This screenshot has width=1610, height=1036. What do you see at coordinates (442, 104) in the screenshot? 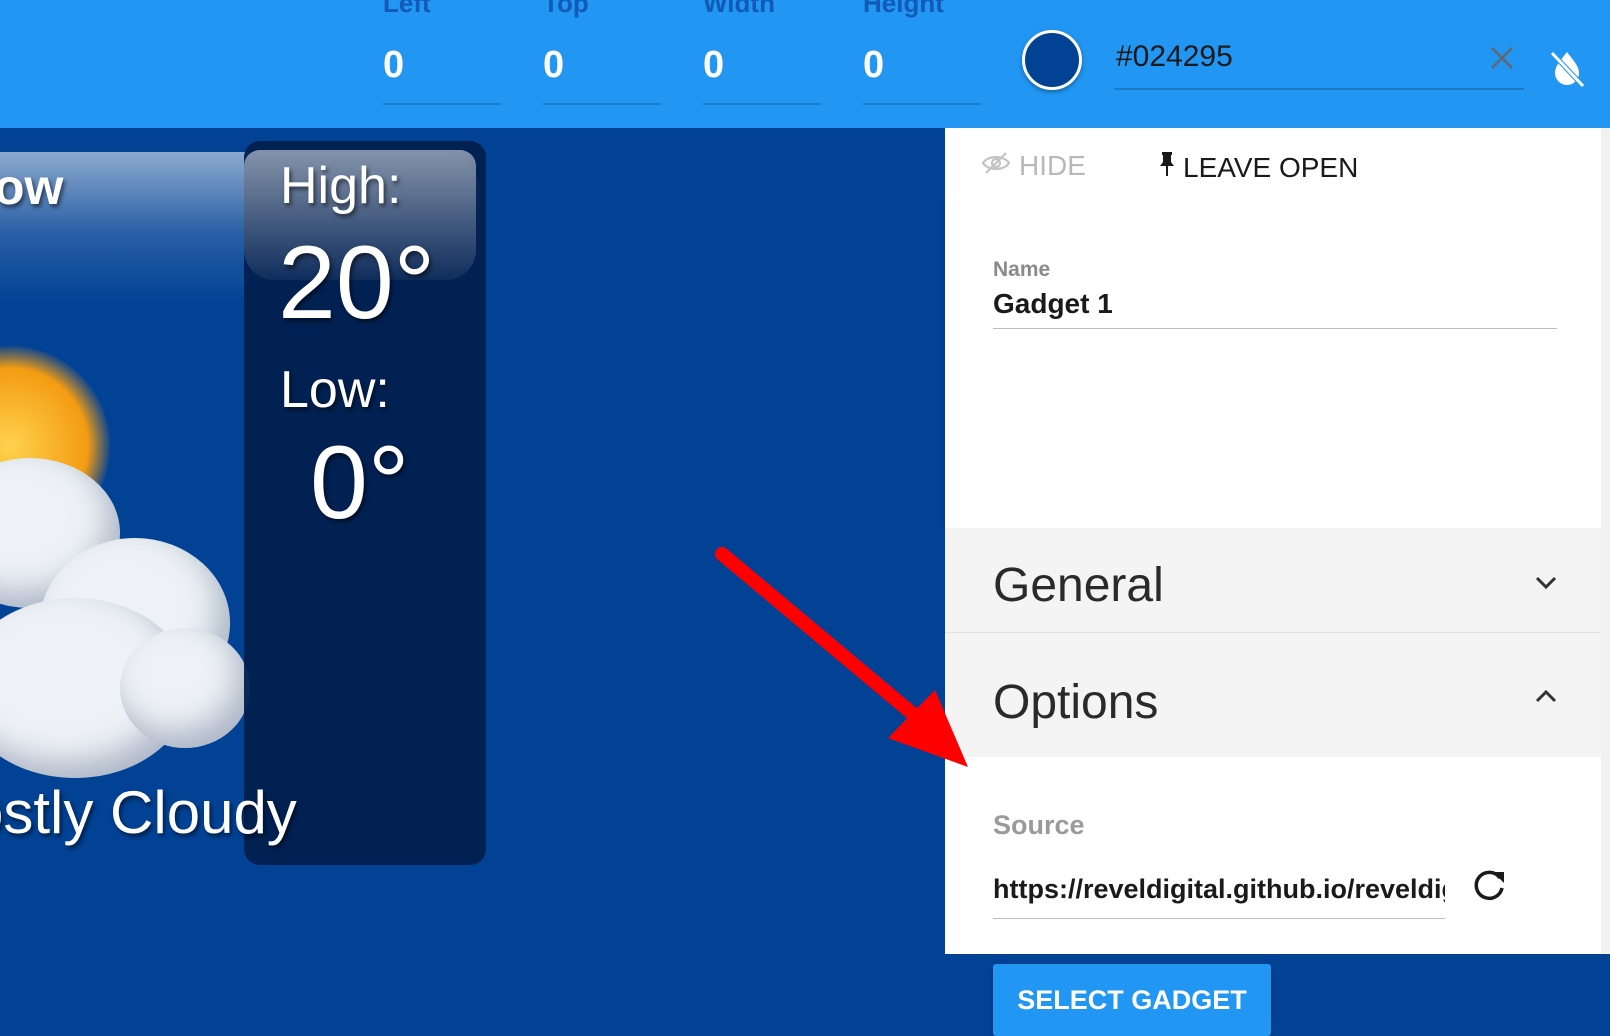
I see `left-underline` at bounding box center [442, 104].